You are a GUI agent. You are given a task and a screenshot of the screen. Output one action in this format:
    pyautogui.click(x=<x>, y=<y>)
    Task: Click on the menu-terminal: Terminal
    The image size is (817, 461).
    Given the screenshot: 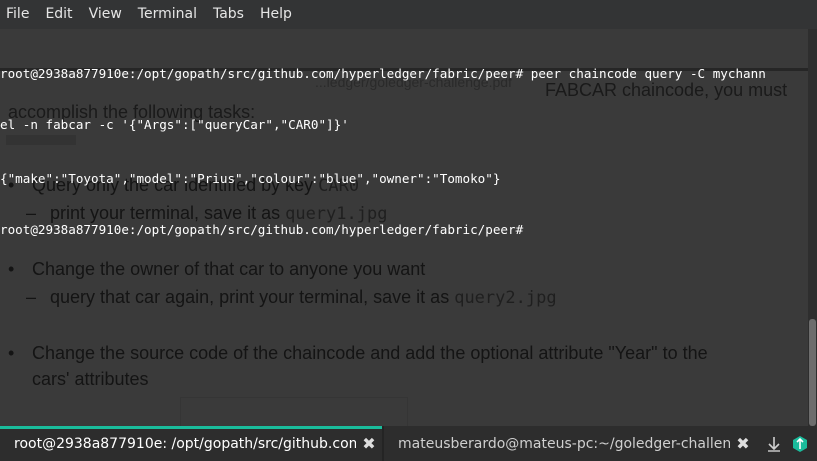 What is the action you would take?
    pyautogui.click(x=167, y=14)
    